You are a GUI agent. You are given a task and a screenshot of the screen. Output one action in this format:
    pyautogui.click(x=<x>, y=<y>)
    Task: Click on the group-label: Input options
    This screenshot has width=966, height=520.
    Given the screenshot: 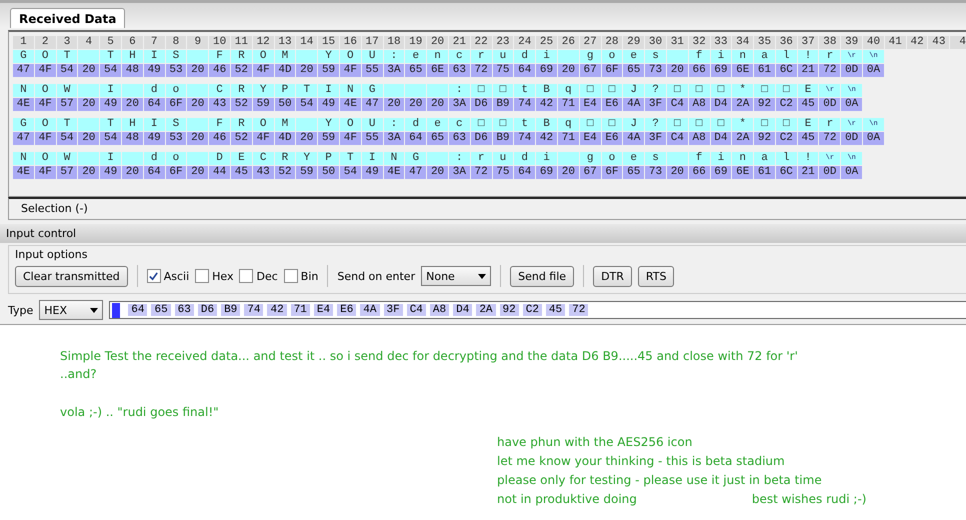 What is the action you would take?
    pyautogui.click(x=51, y=254)
    